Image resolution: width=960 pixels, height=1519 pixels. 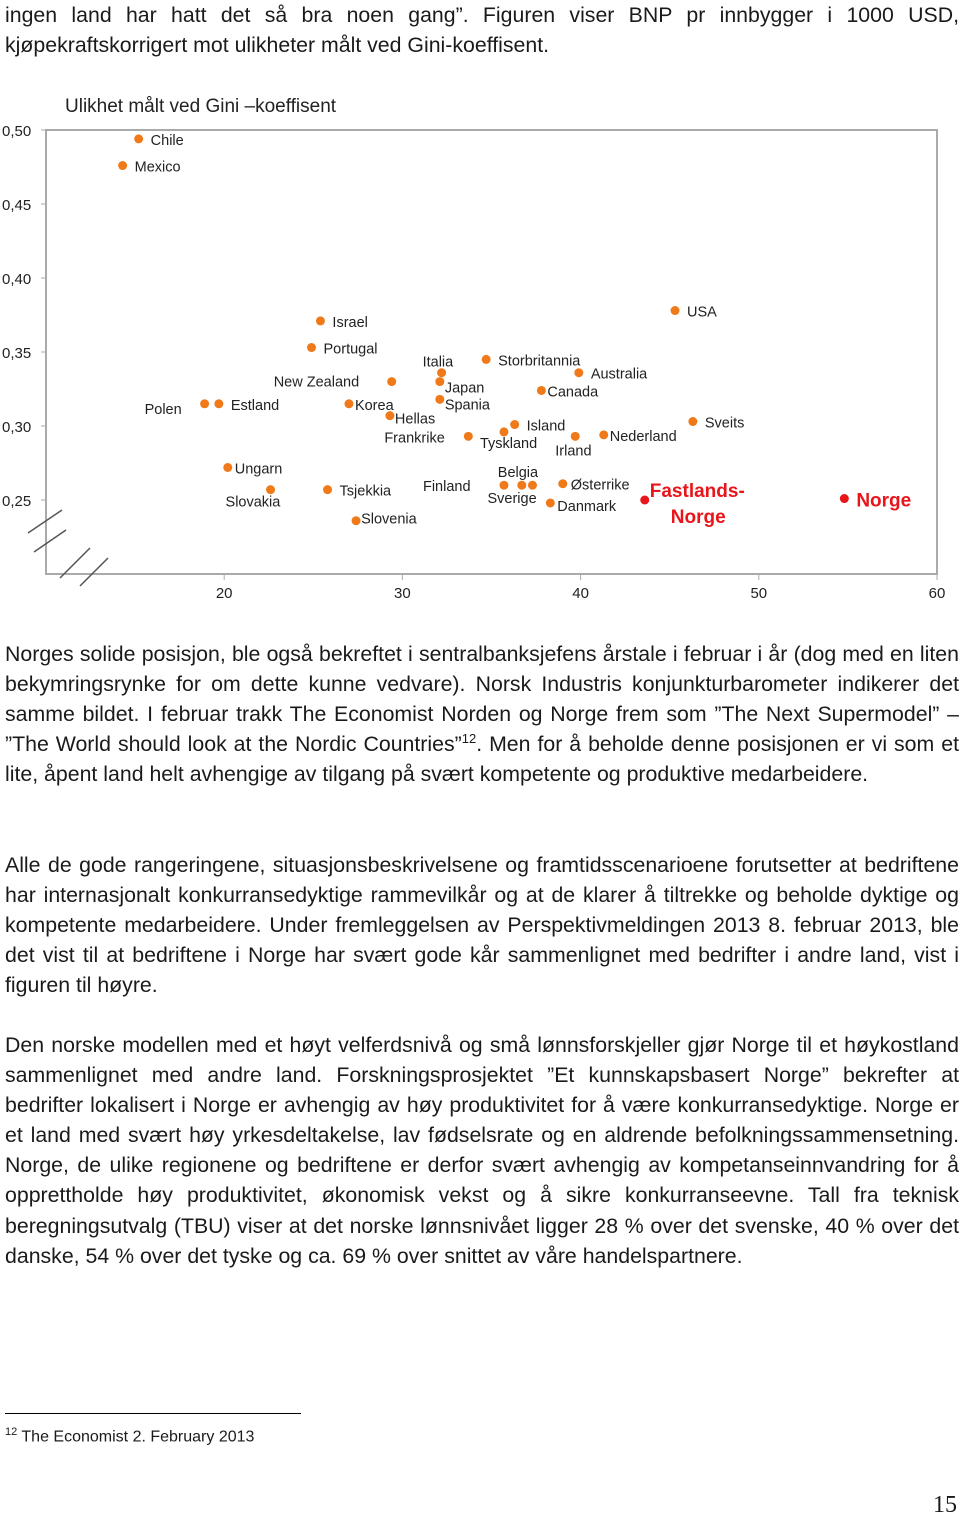 What do you see at coordinates (16, 353) in the screenshot?
I see `y-tick-label: 0,35` at bounding box center [16, 353].